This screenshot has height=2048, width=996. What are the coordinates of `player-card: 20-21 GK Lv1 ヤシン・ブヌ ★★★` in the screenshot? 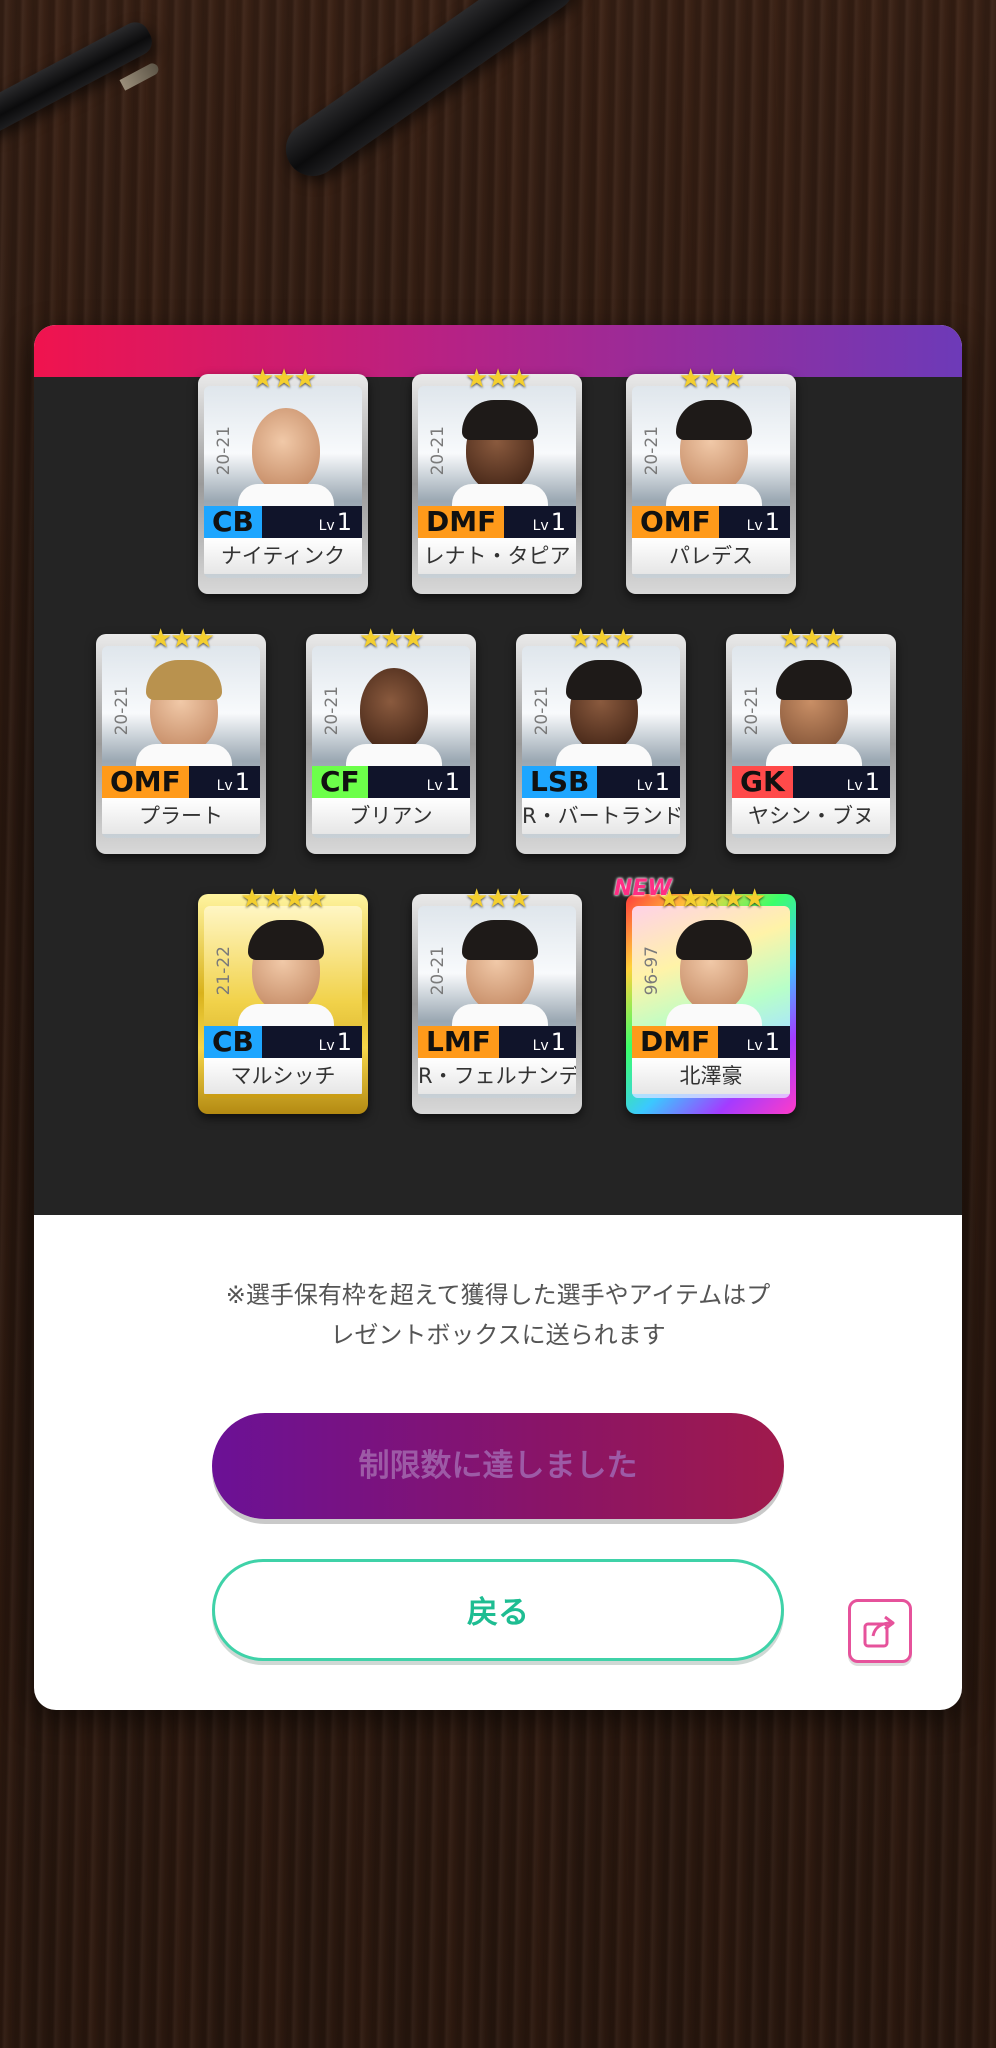 It's located at (811, 740).